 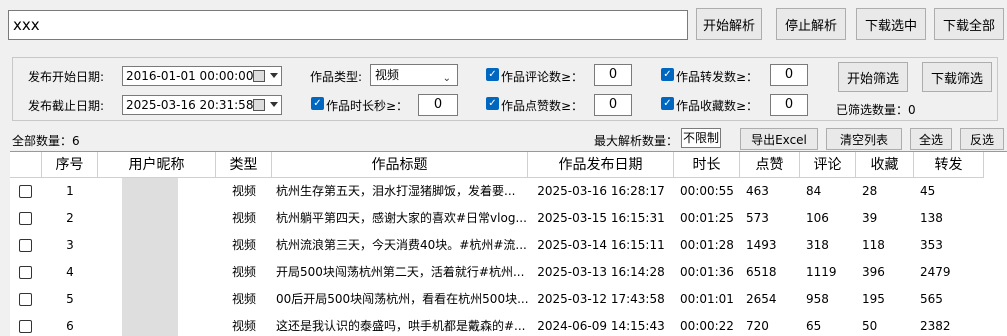 I want to click on download-all-button: 下载全部, so click(x=969, y=24).